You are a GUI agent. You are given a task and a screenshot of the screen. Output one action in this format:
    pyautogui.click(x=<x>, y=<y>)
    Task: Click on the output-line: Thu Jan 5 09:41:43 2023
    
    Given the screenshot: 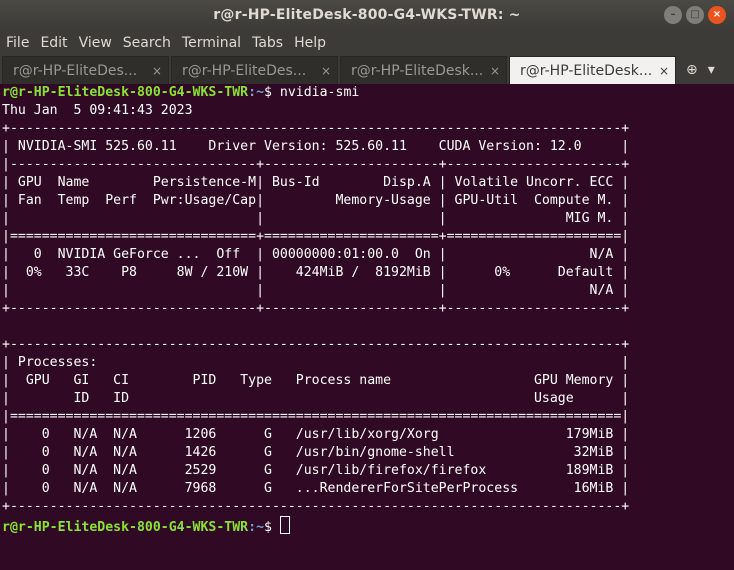 What is the action you would take?
    pyautogui.click(x=97, y=110)
    